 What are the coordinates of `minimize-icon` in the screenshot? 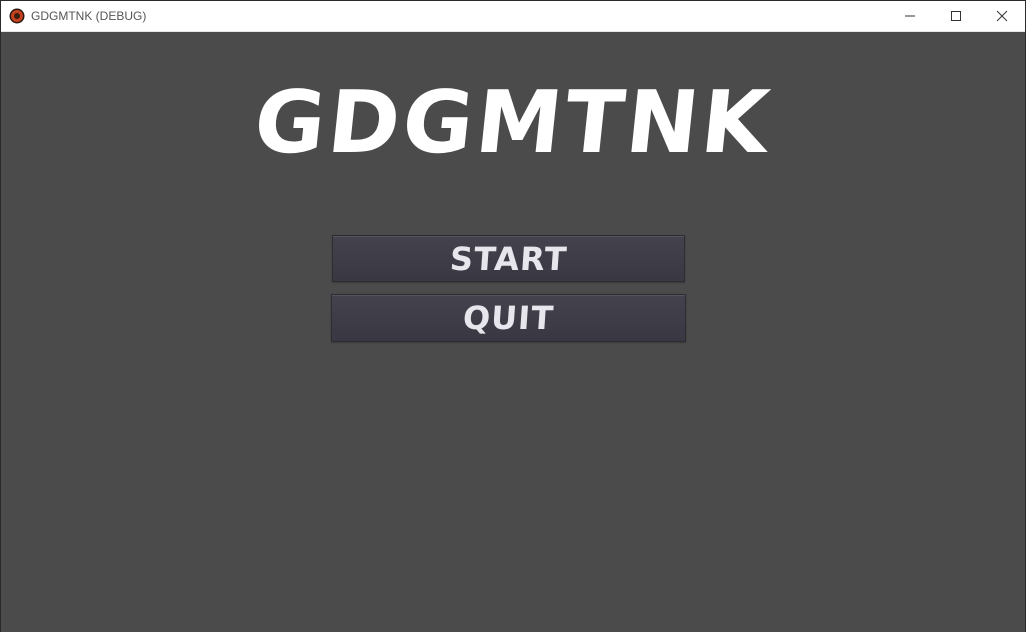 It's located at (910, 16).